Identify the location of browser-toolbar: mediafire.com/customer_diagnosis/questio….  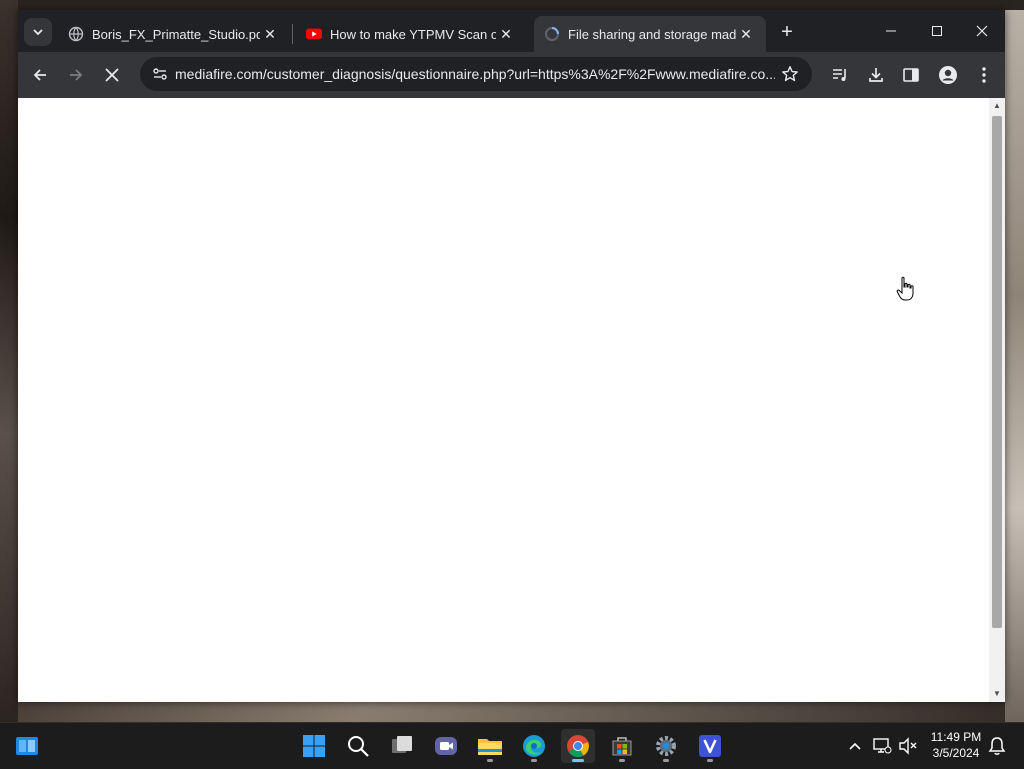
(511, 75).